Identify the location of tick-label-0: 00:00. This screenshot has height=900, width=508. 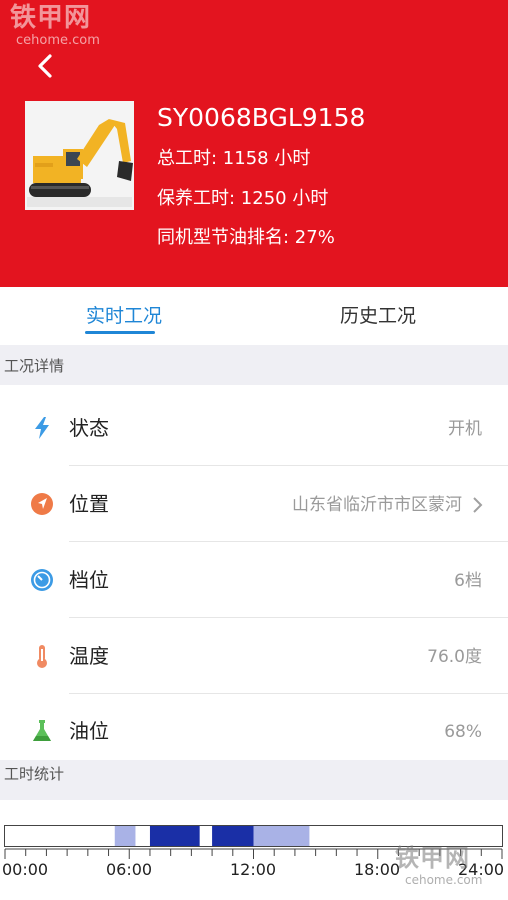
(25, 869).